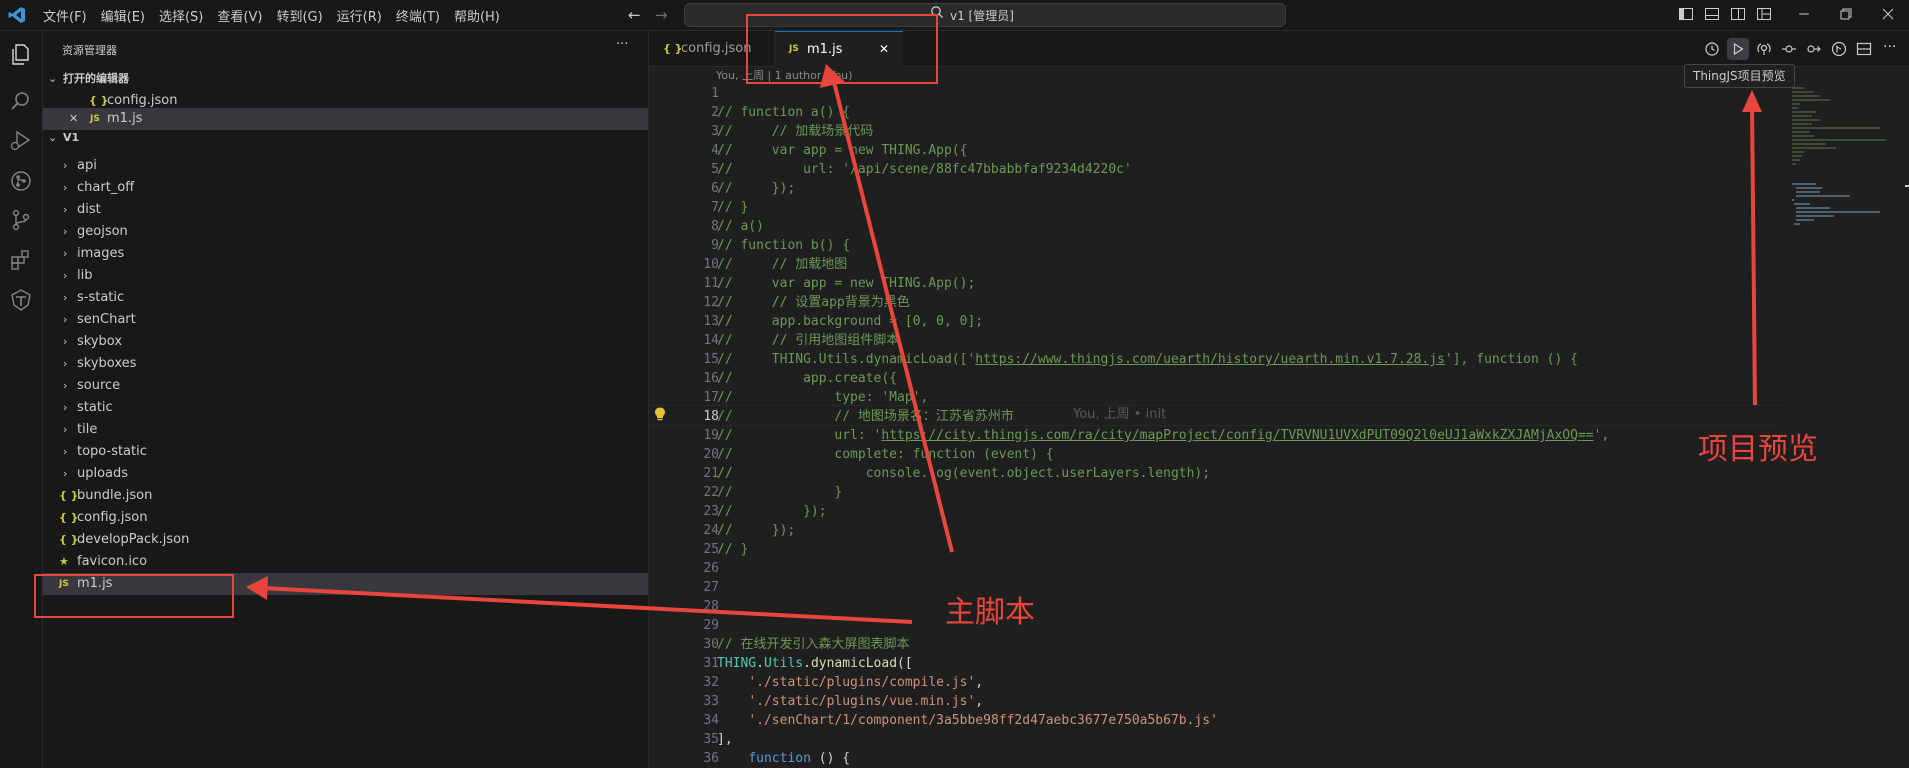 The width and height of the screenshot is (1909, 768). What do you see at coordinates (345, 342) in the screenshot?
I see `tree-folder: › skybox` at bounding box center [345, 342].